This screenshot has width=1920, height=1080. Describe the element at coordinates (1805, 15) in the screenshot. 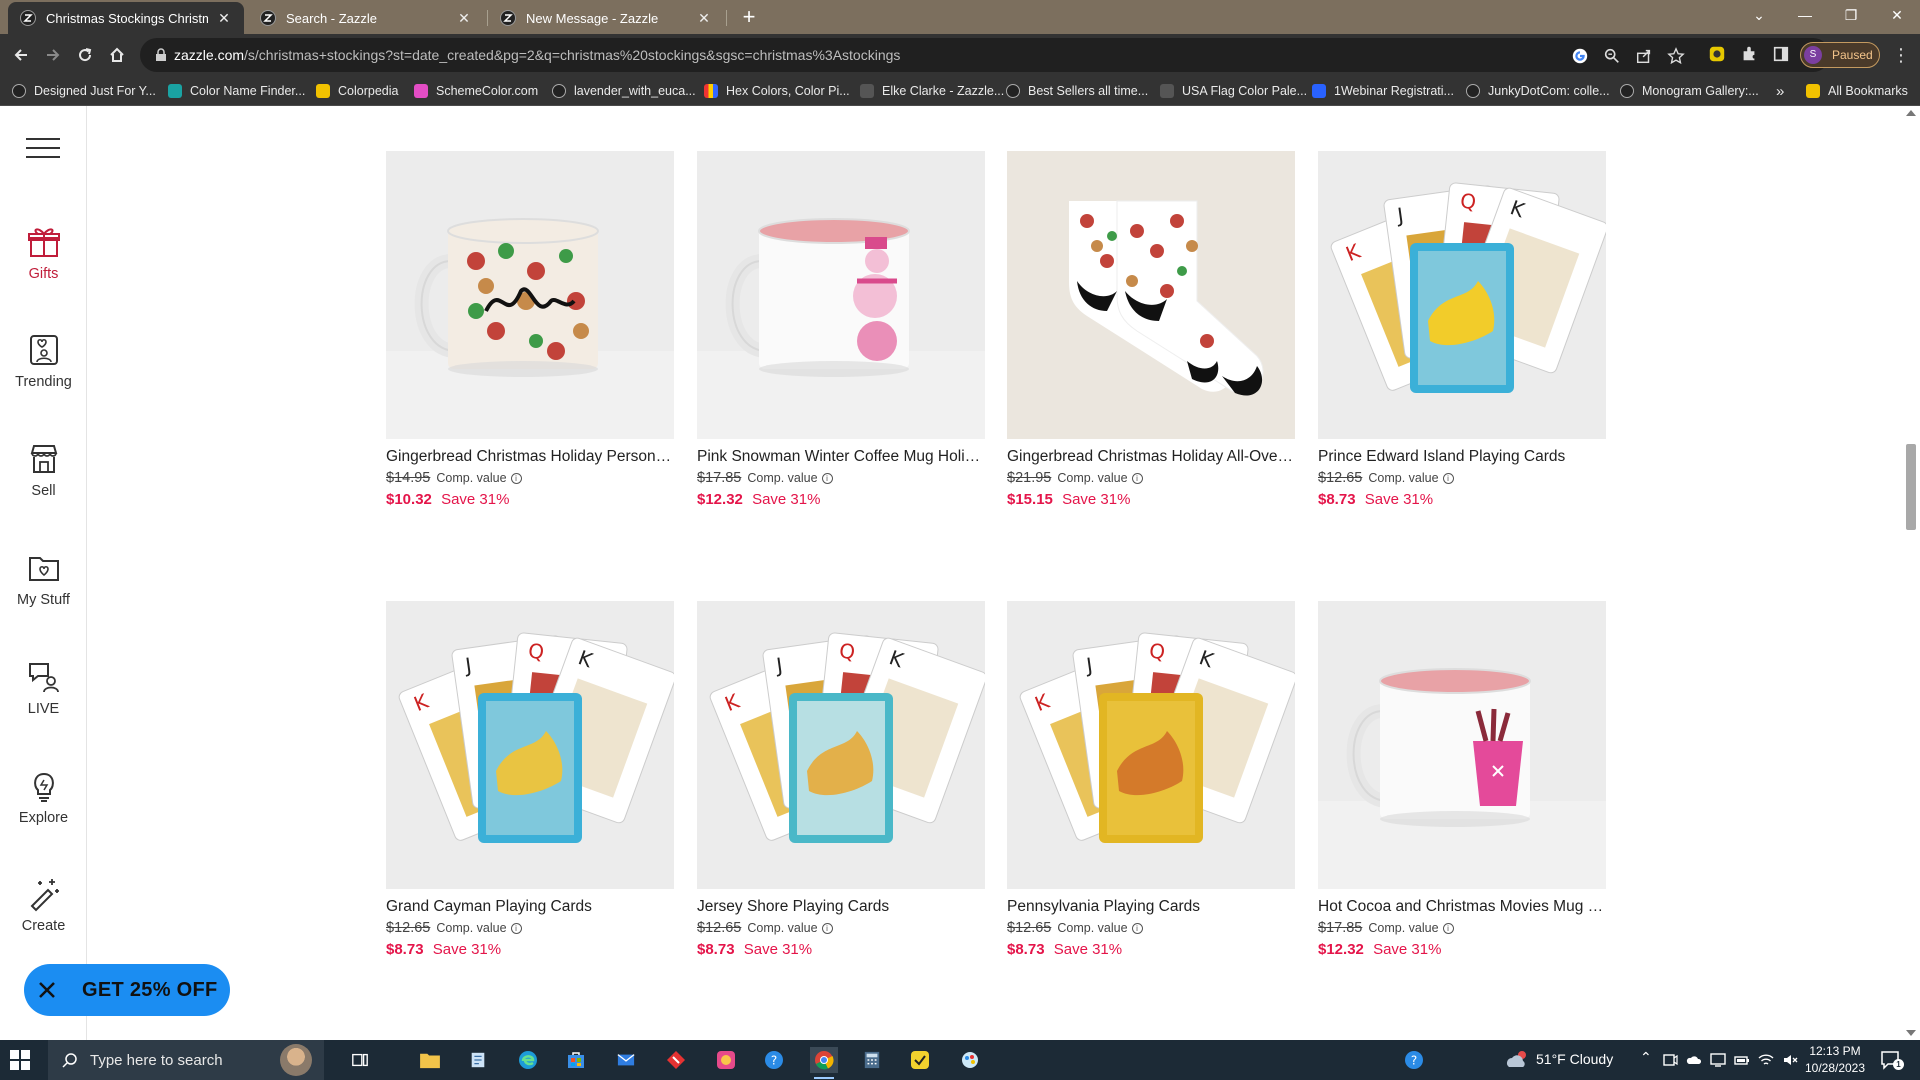

I see `minimize-button: —` at that location.